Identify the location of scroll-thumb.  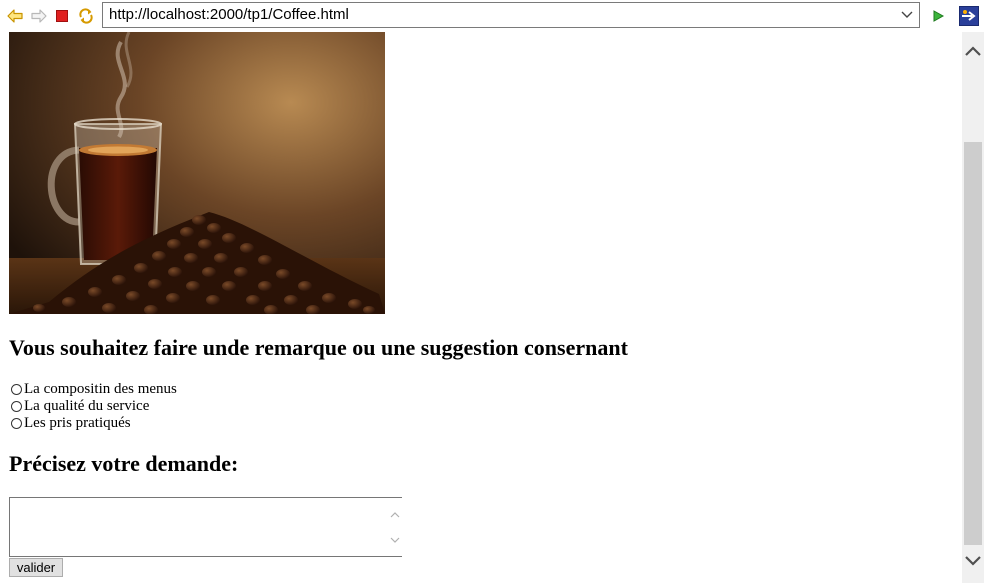
(973, 343).